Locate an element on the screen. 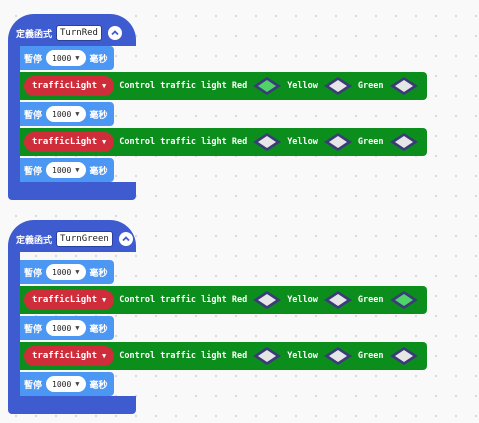  function-header: 定義函式 TurnRed is located at coordinates (72, 30).